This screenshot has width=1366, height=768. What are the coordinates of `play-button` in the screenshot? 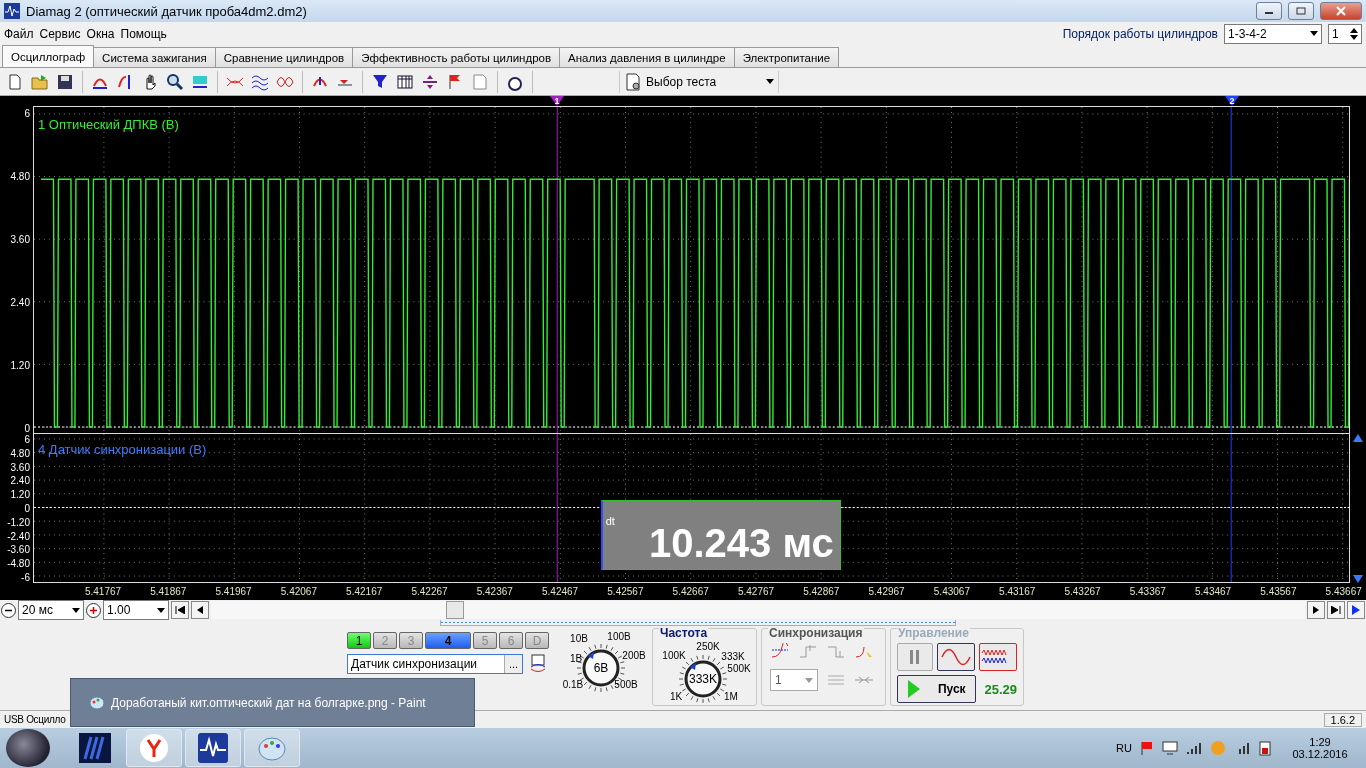 It's located at (1356, 610).